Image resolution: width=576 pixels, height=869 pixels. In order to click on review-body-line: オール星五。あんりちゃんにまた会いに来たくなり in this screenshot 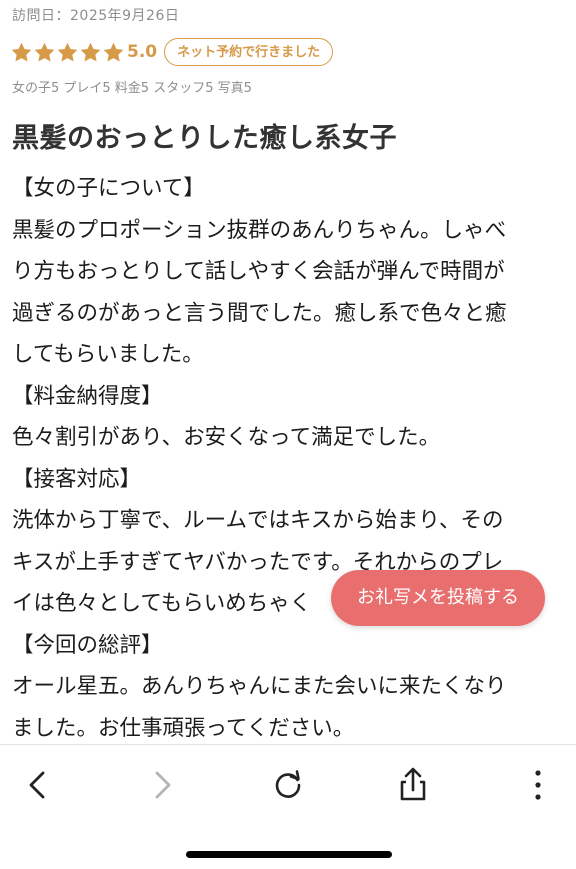, I will do `click(259, 686)`.